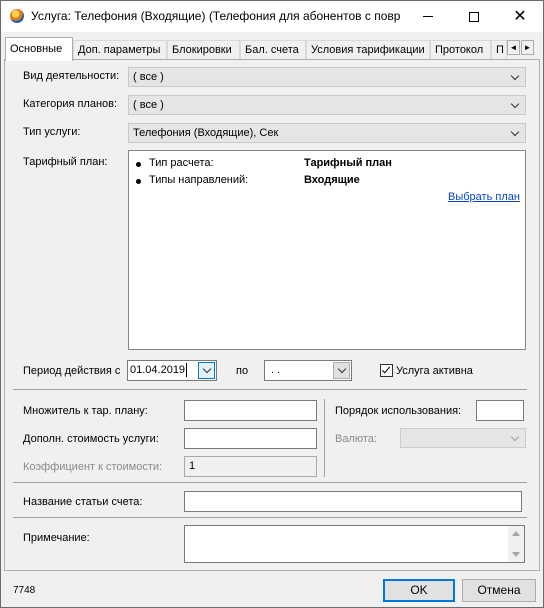  Describe the element at coordinates (356, 439) in the screenshot. I see `currency-label: Валюта:` at that location.